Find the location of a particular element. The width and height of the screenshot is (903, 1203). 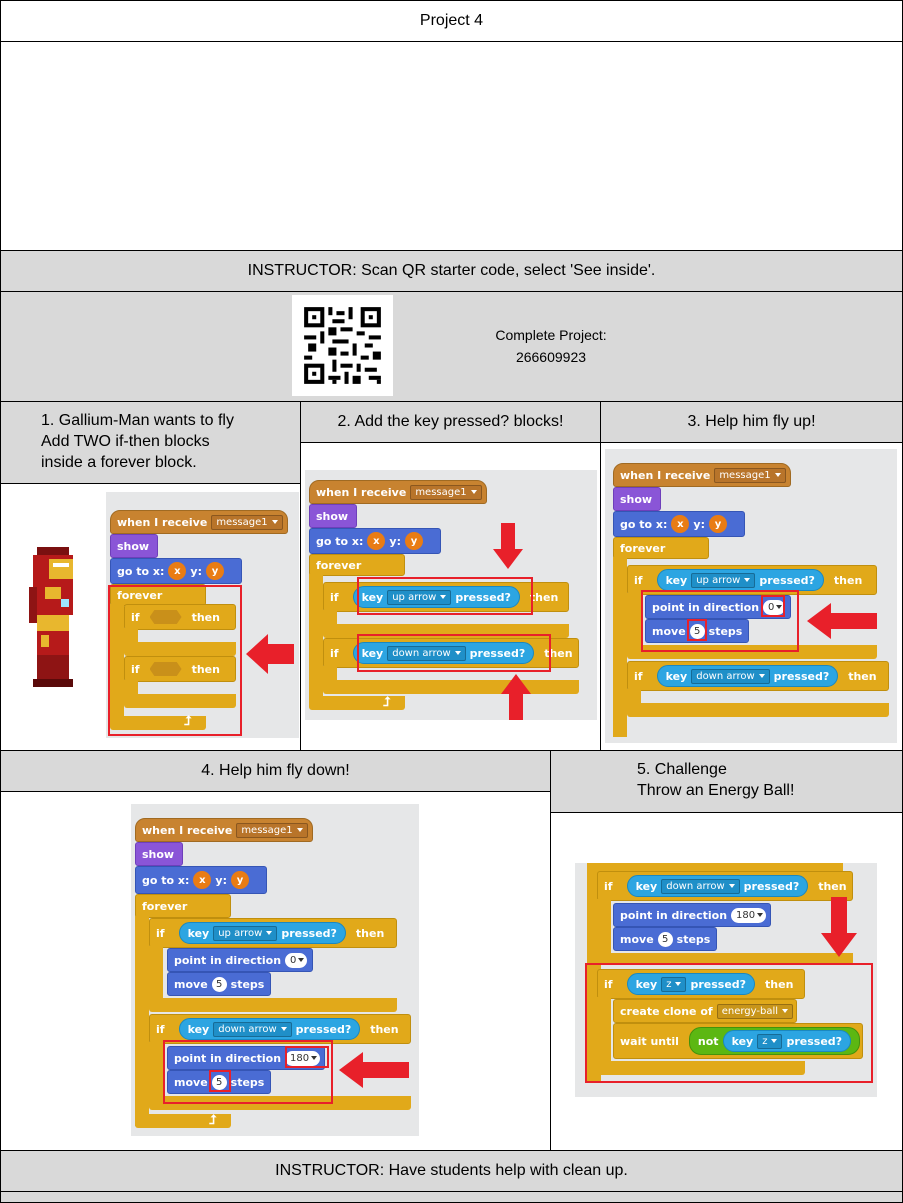

qr-code is located at coordinates (342, 345).